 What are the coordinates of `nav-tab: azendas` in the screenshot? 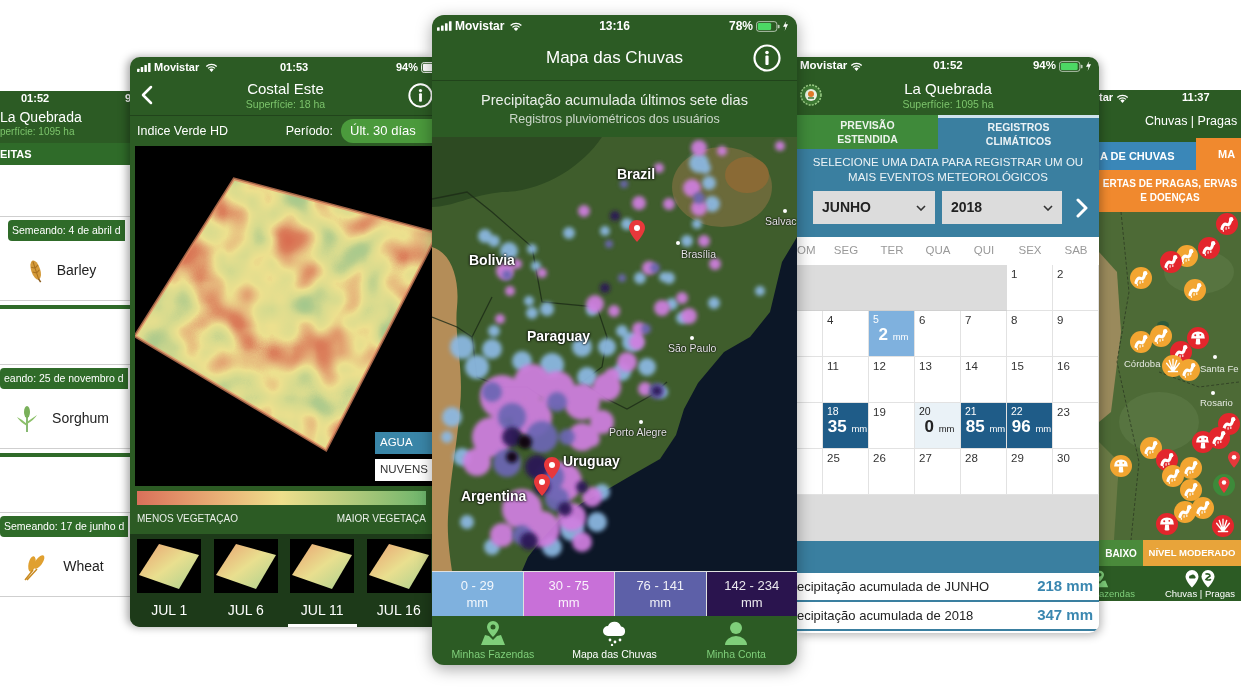 It's located at (1117, 585).